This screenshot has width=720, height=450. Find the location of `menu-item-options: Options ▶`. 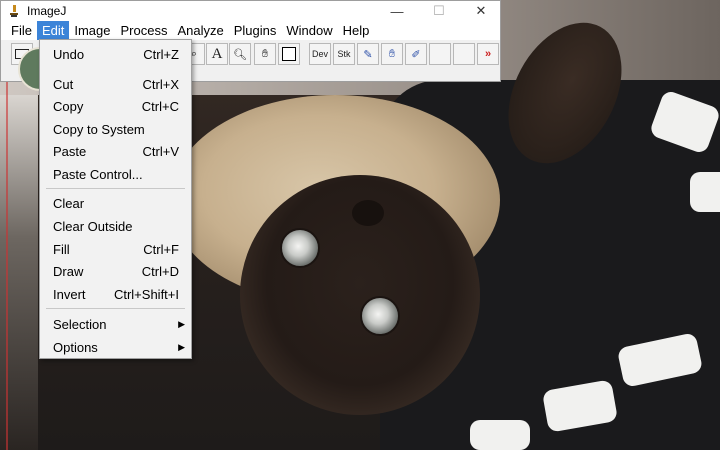

menu-item-options: Options ▶ is located at coordinates (115, 347).